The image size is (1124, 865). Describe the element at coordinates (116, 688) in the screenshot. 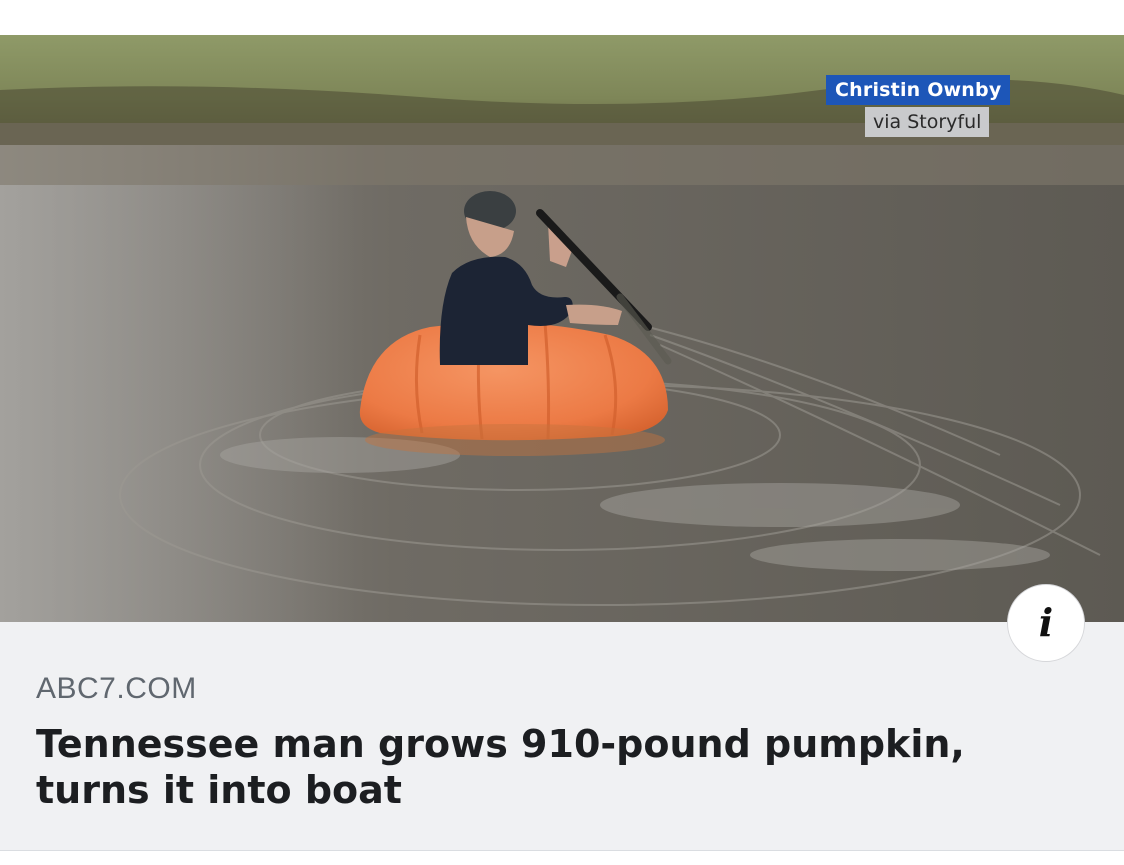

I see `link-domain: ABC7.COM` at that location.